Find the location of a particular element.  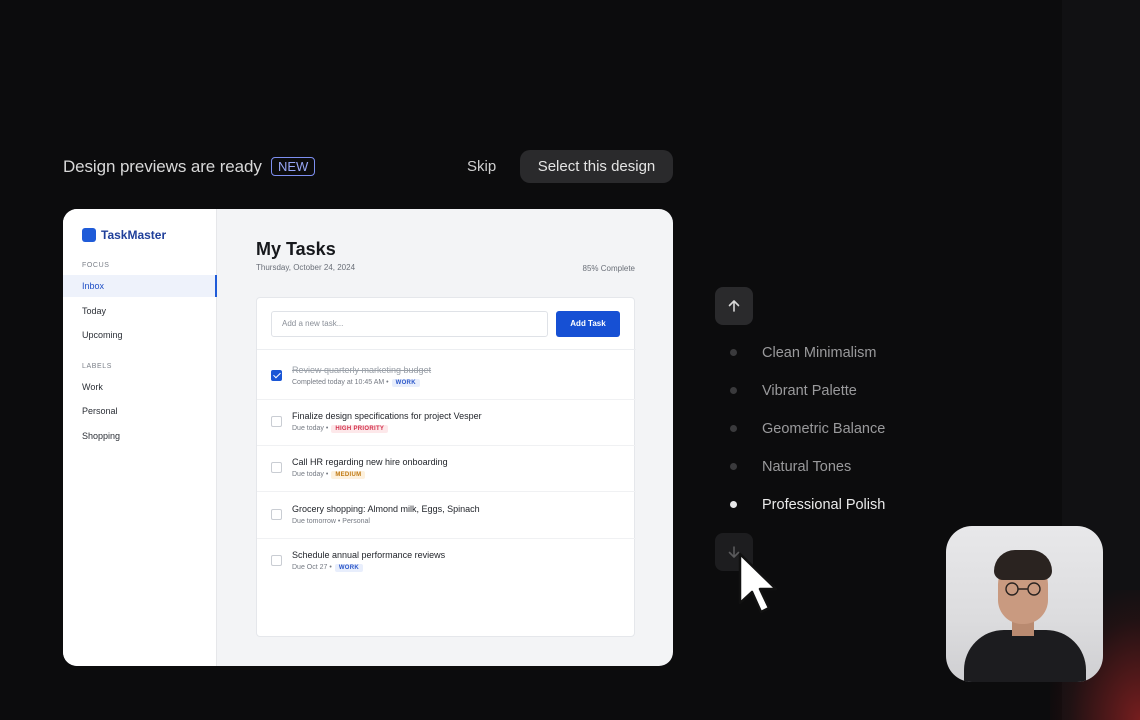

task-tag: HIGH PRIORITY is located at coordinates (360, 429).